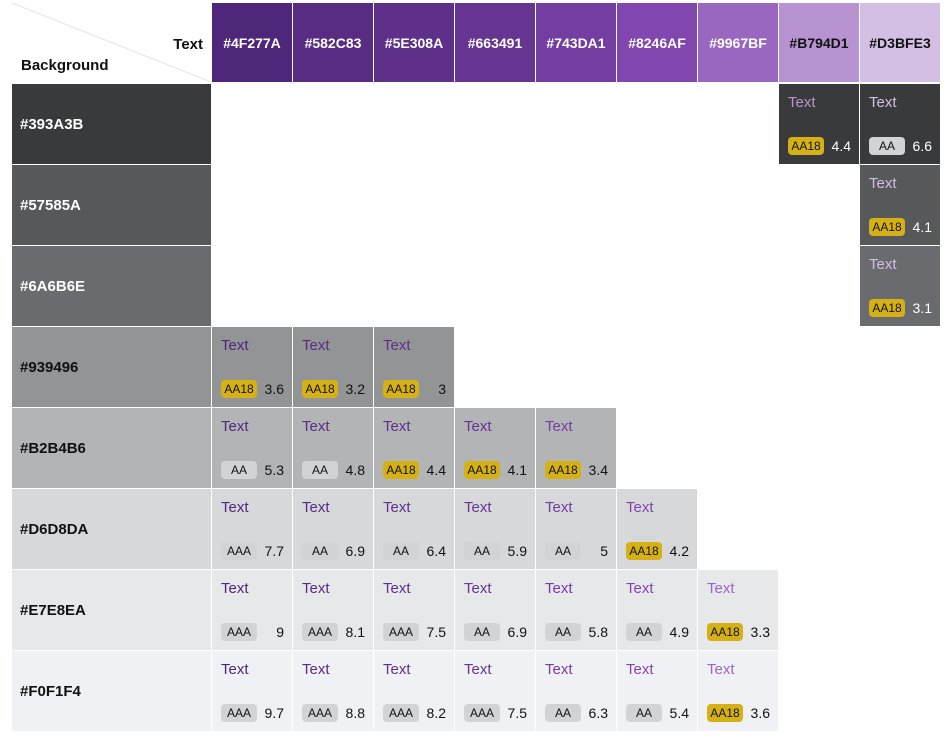  I want to click on row-header: #E7E8EA, so click(111, 610).